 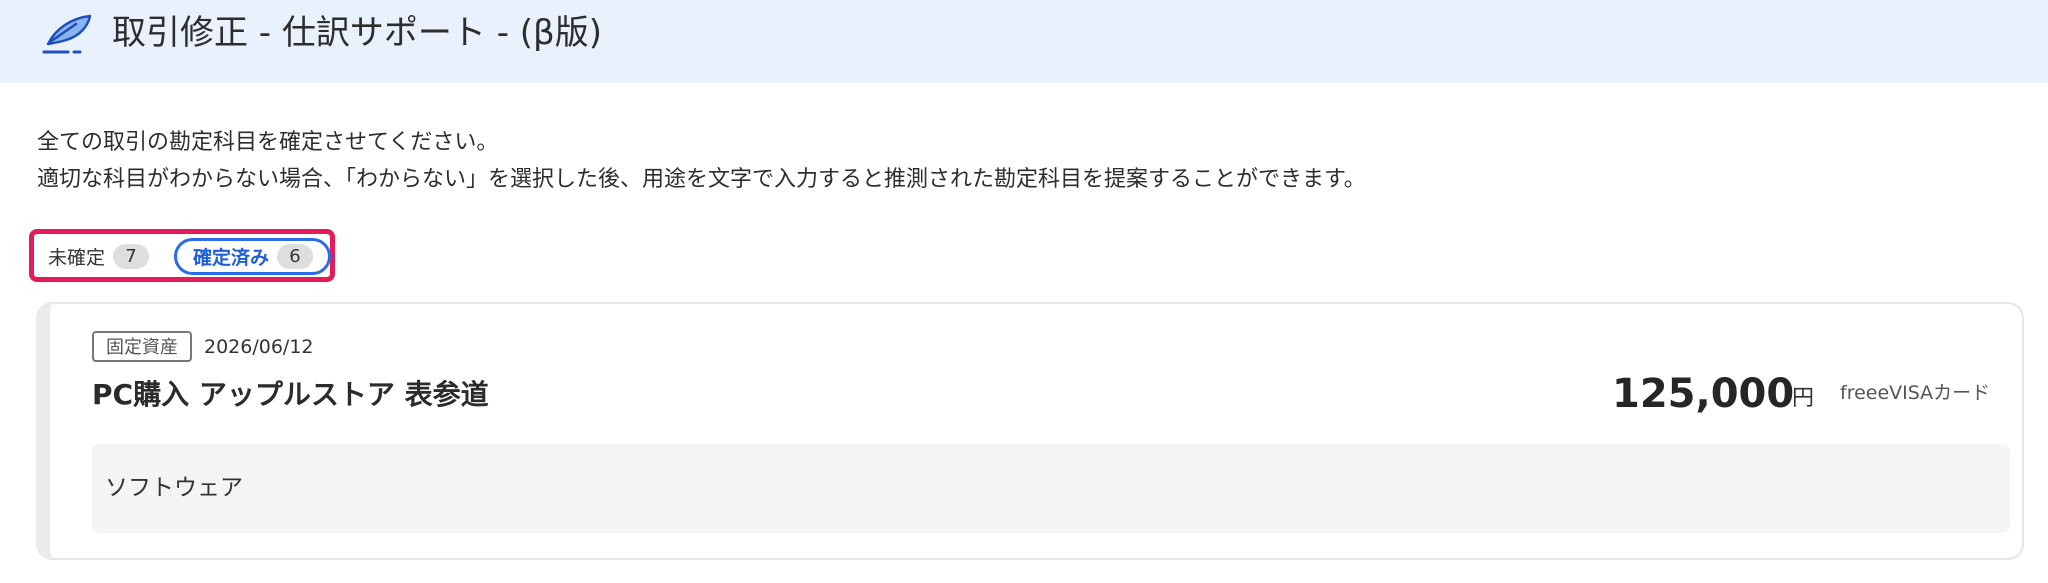 I want to click on tab-confirmed-label: 確定済み, so click(x=231, y=258).